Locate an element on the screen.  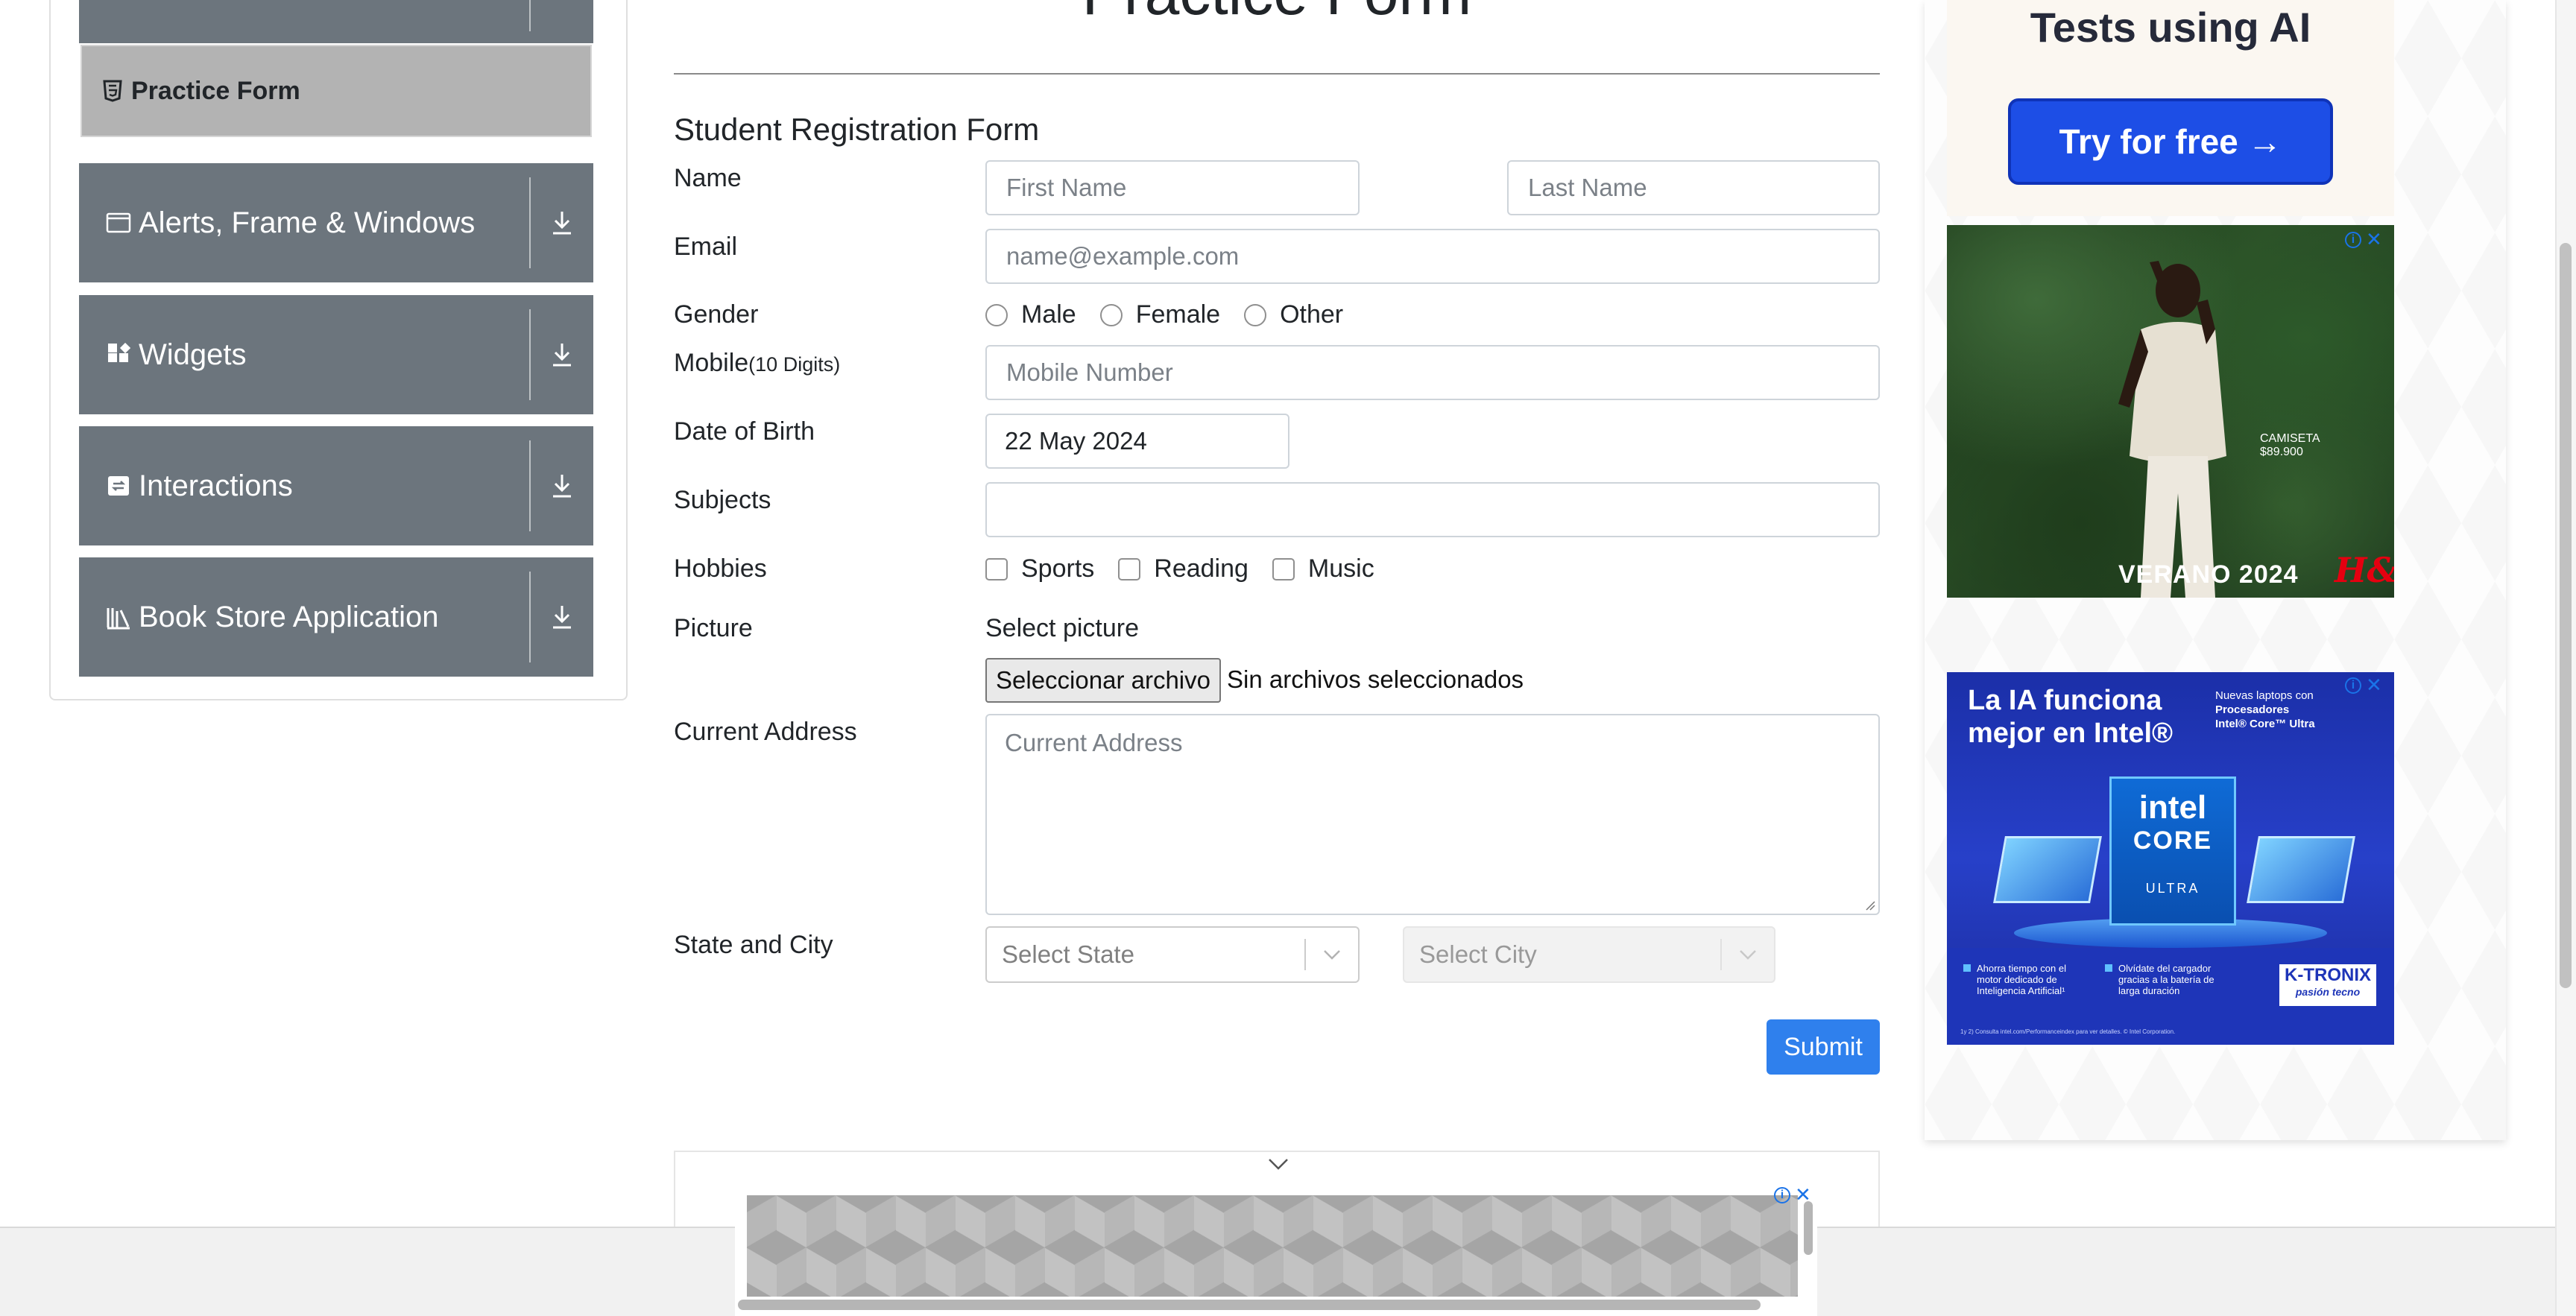
sidebar-group-label: Interactions is located at coordinates (216, 486).